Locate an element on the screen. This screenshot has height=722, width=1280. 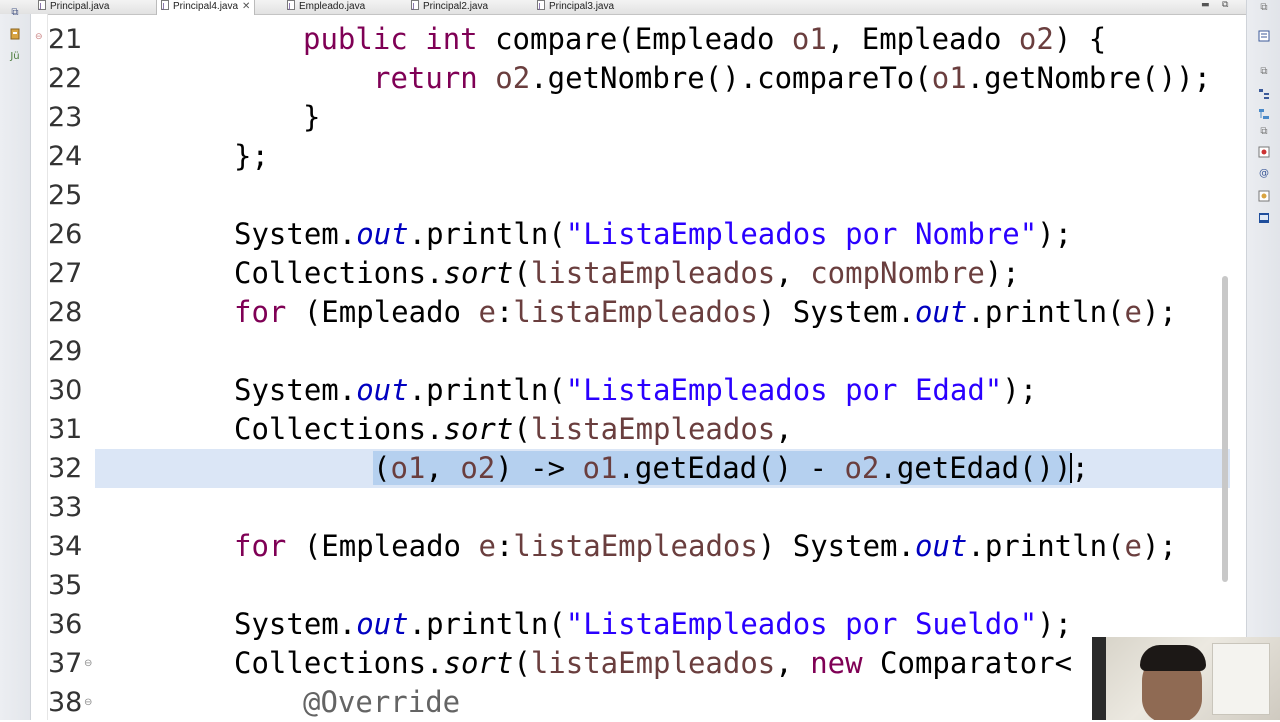
code-token: e is located at coordinates (487, 312).